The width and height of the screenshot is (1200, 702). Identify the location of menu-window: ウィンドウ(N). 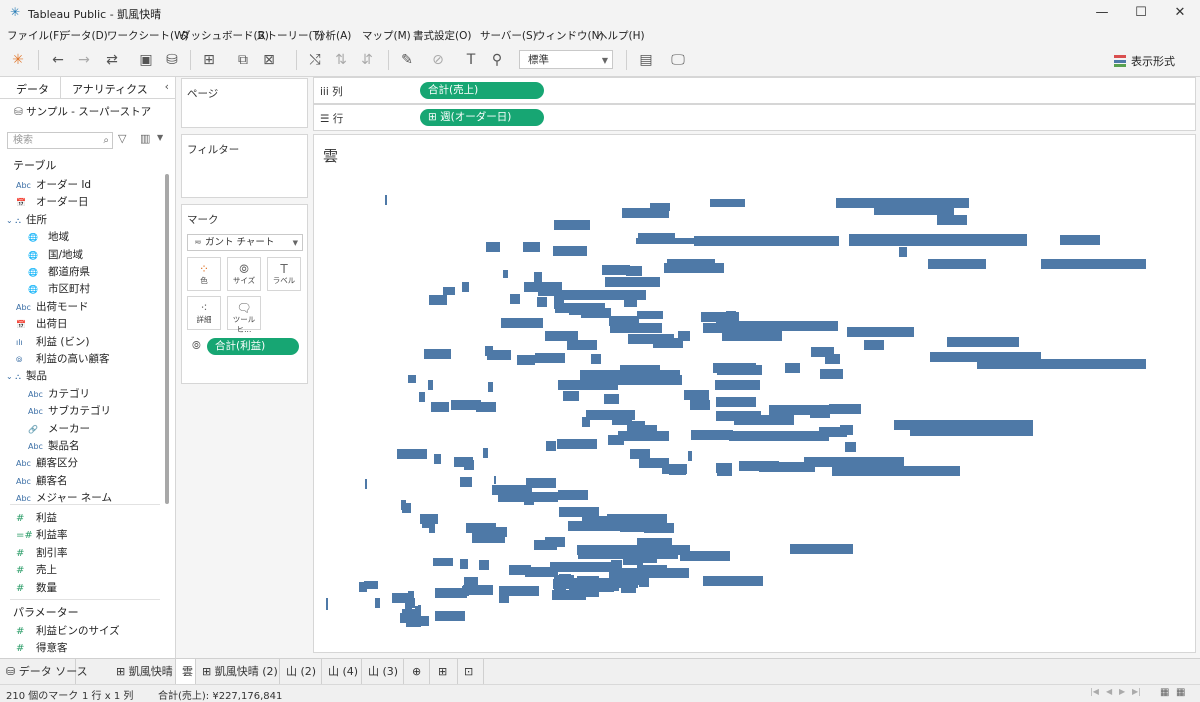
(569, 35).